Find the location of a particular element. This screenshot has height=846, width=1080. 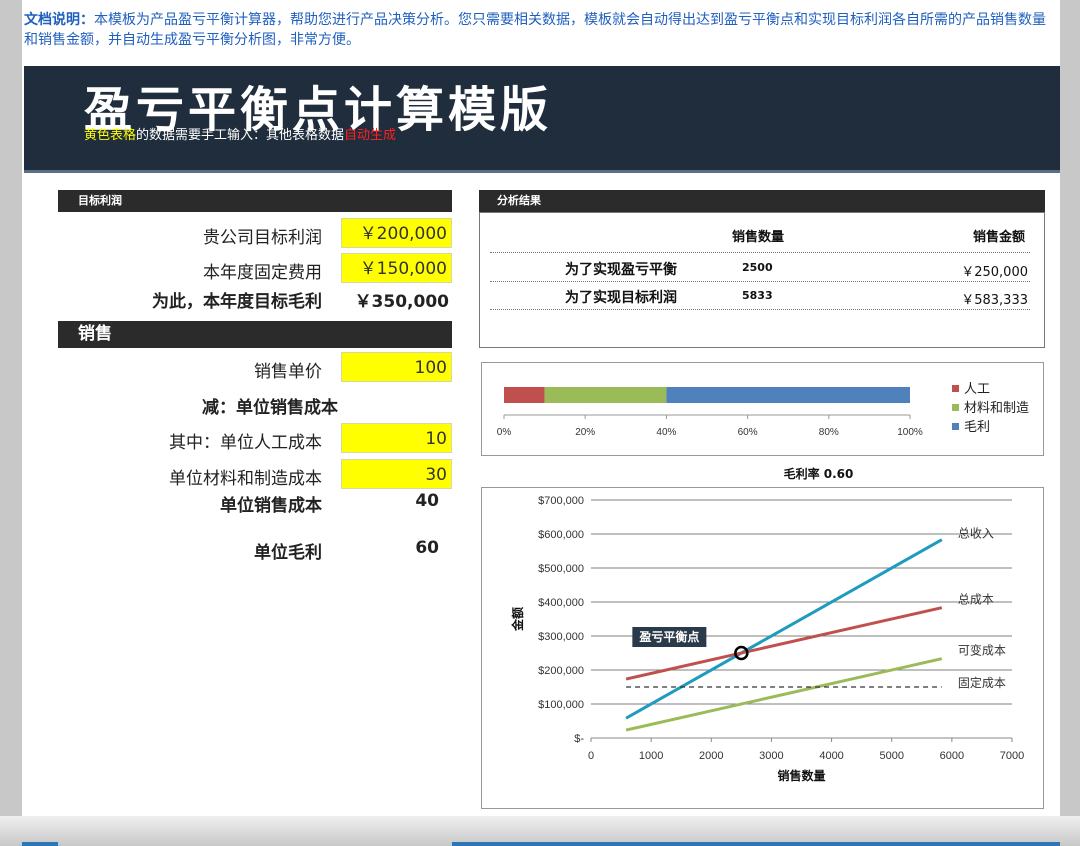

window-frame-left is located at coordinates (11, 423).